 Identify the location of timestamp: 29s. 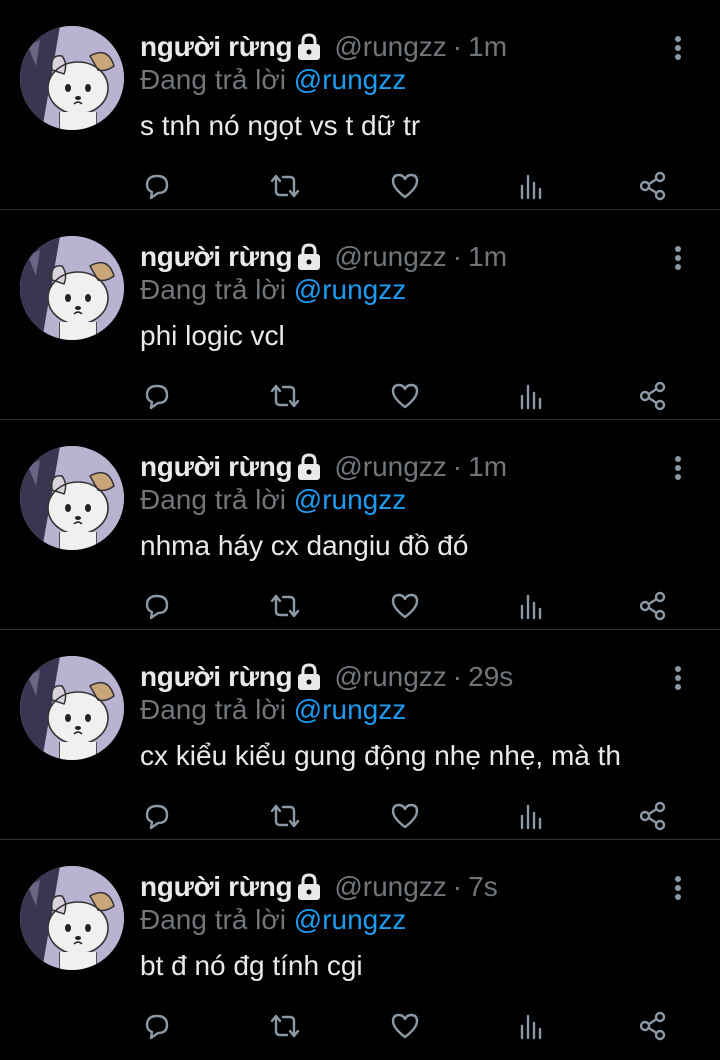
(490, 677).